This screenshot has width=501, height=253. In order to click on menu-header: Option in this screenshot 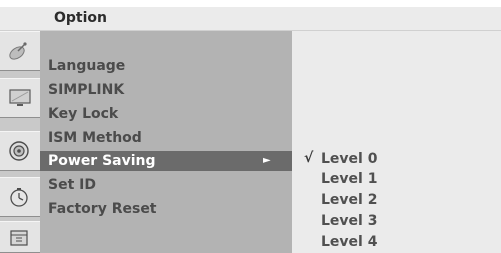, I will do `click(250, 19)`.